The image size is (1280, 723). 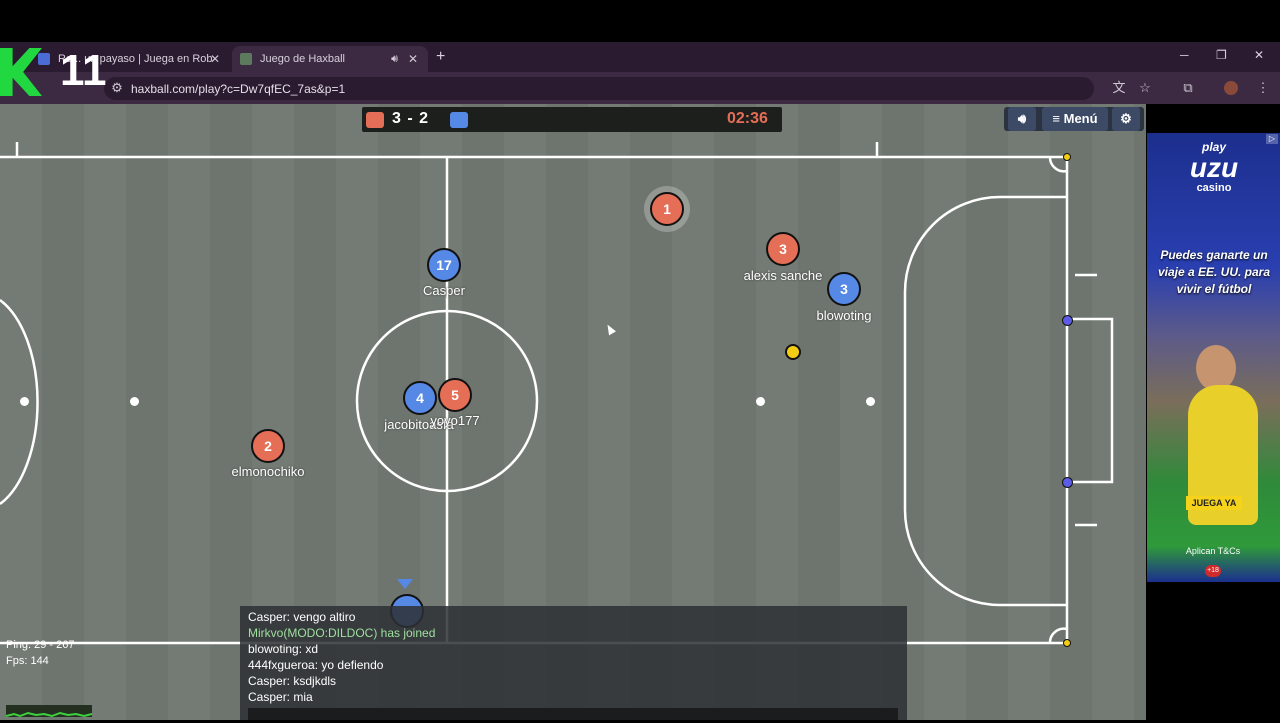 I want to click on minimize-button: ─, so click(x=1184, y=55).